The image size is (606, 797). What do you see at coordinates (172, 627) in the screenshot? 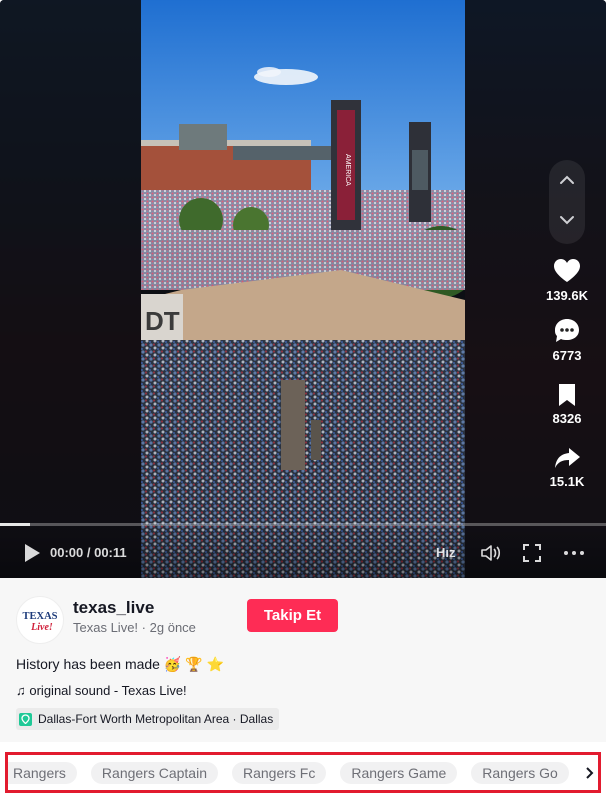
I see `post-age: 2g önce` at bounding box center [172, 627].